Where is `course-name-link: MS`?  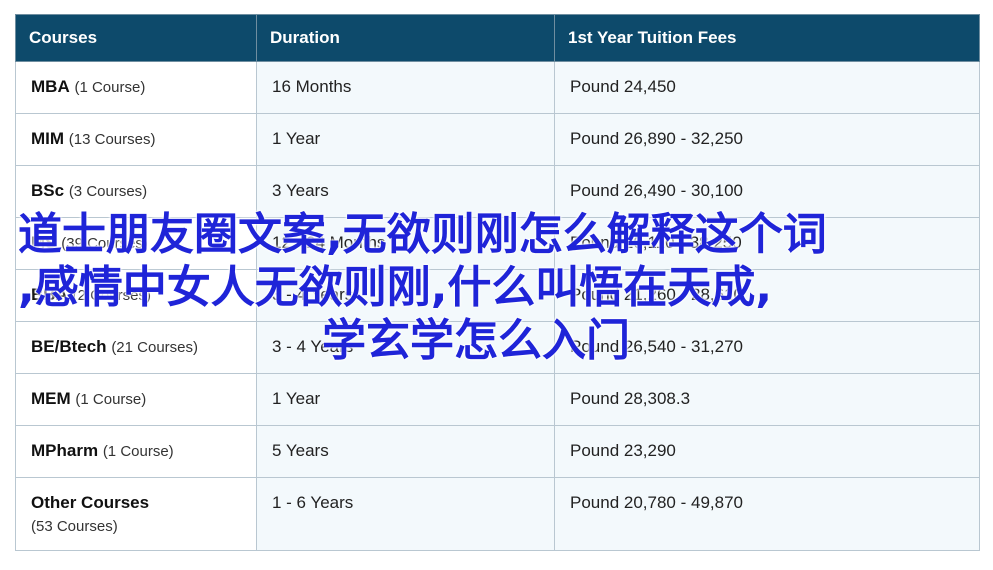 course-name-link: MS is located at coordinates (44, 242).